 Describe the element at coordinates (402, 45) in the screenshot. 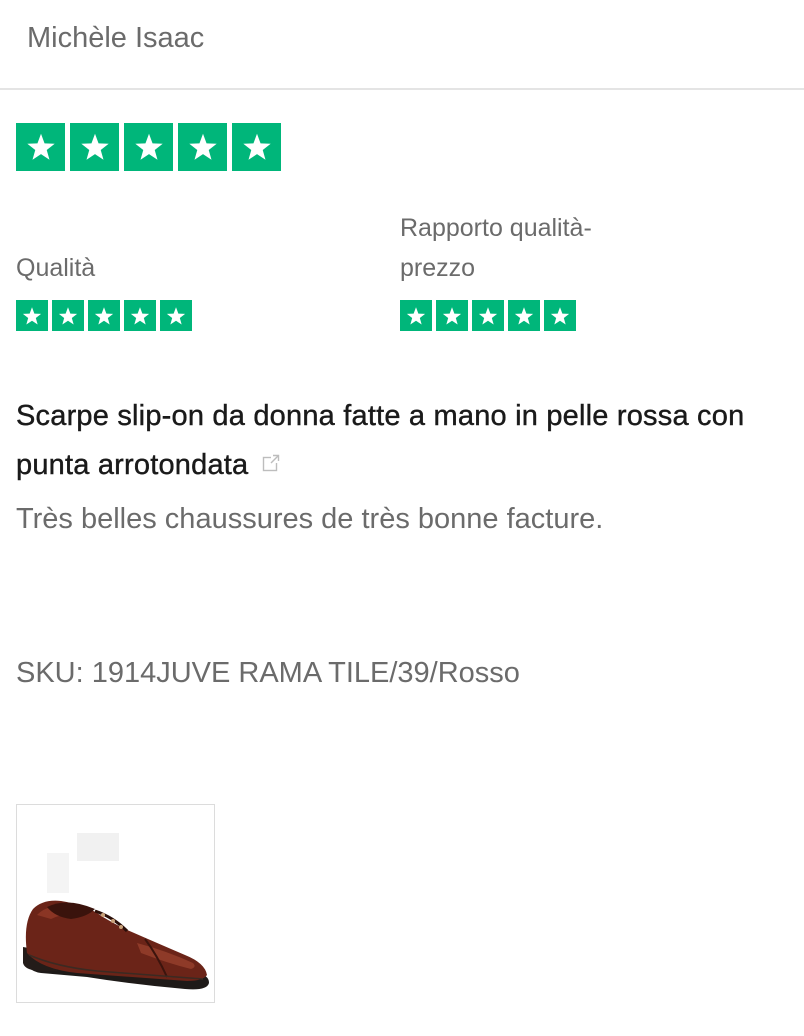

I see `review-header: Michèle Isaac` at that location.